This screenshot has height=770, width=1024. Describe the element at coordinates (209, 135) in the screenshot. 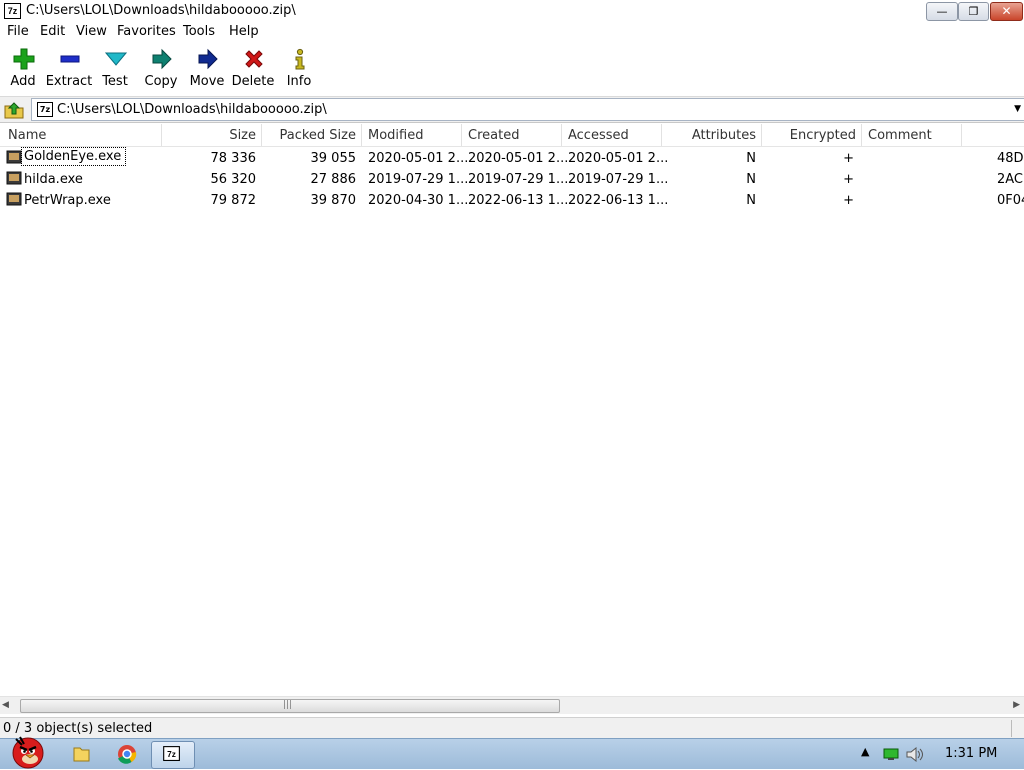

I see `col-size: Size` at that location.